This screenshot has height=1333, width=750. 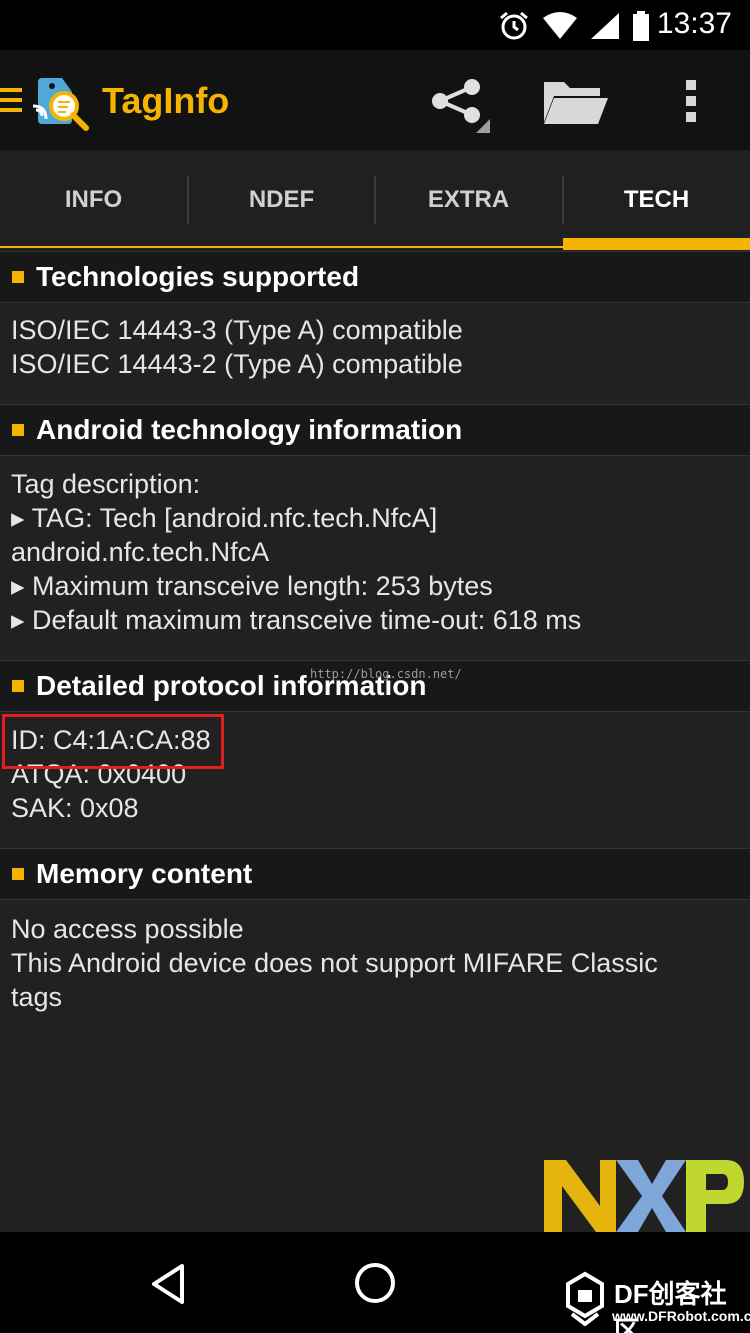 What do you see at coordinates (375, 25) in the screenshot?
I see `status-bar: 13:37` at bounding box center [375, 25].